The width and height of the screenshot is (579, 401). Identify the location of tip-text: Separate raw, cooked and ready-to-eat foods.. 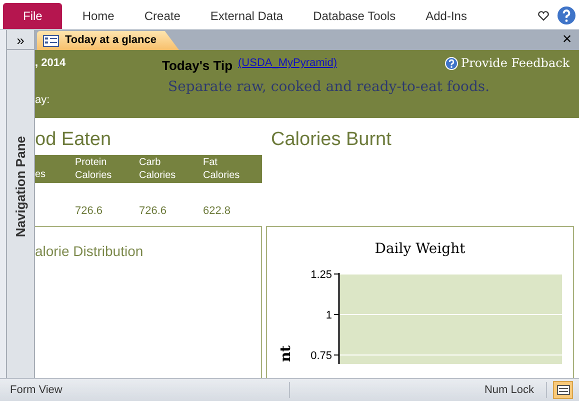
(329, 87).